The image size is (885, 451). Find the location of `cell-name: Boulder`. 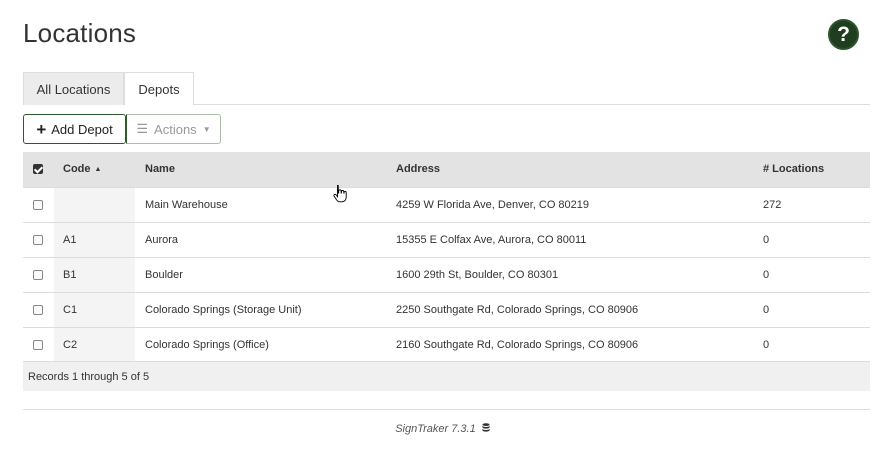

cell-name: Boulder is located at coordinates (164, 274).